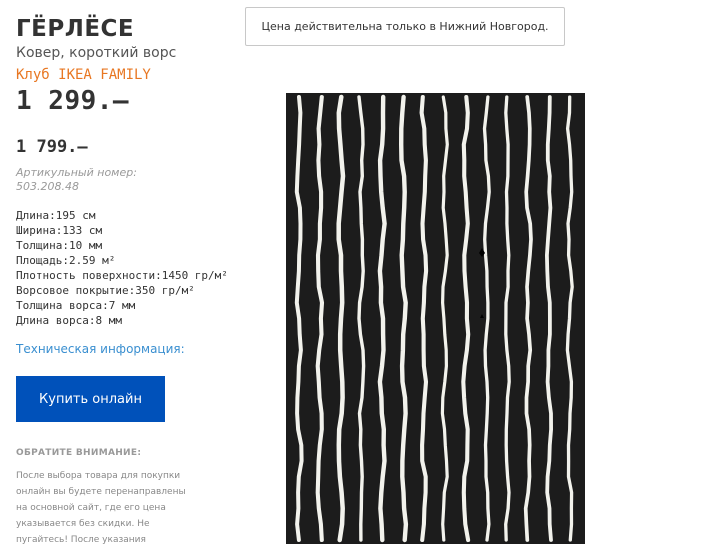  I want to click on spec-item: Ширина:133 см, so click(59, 230).